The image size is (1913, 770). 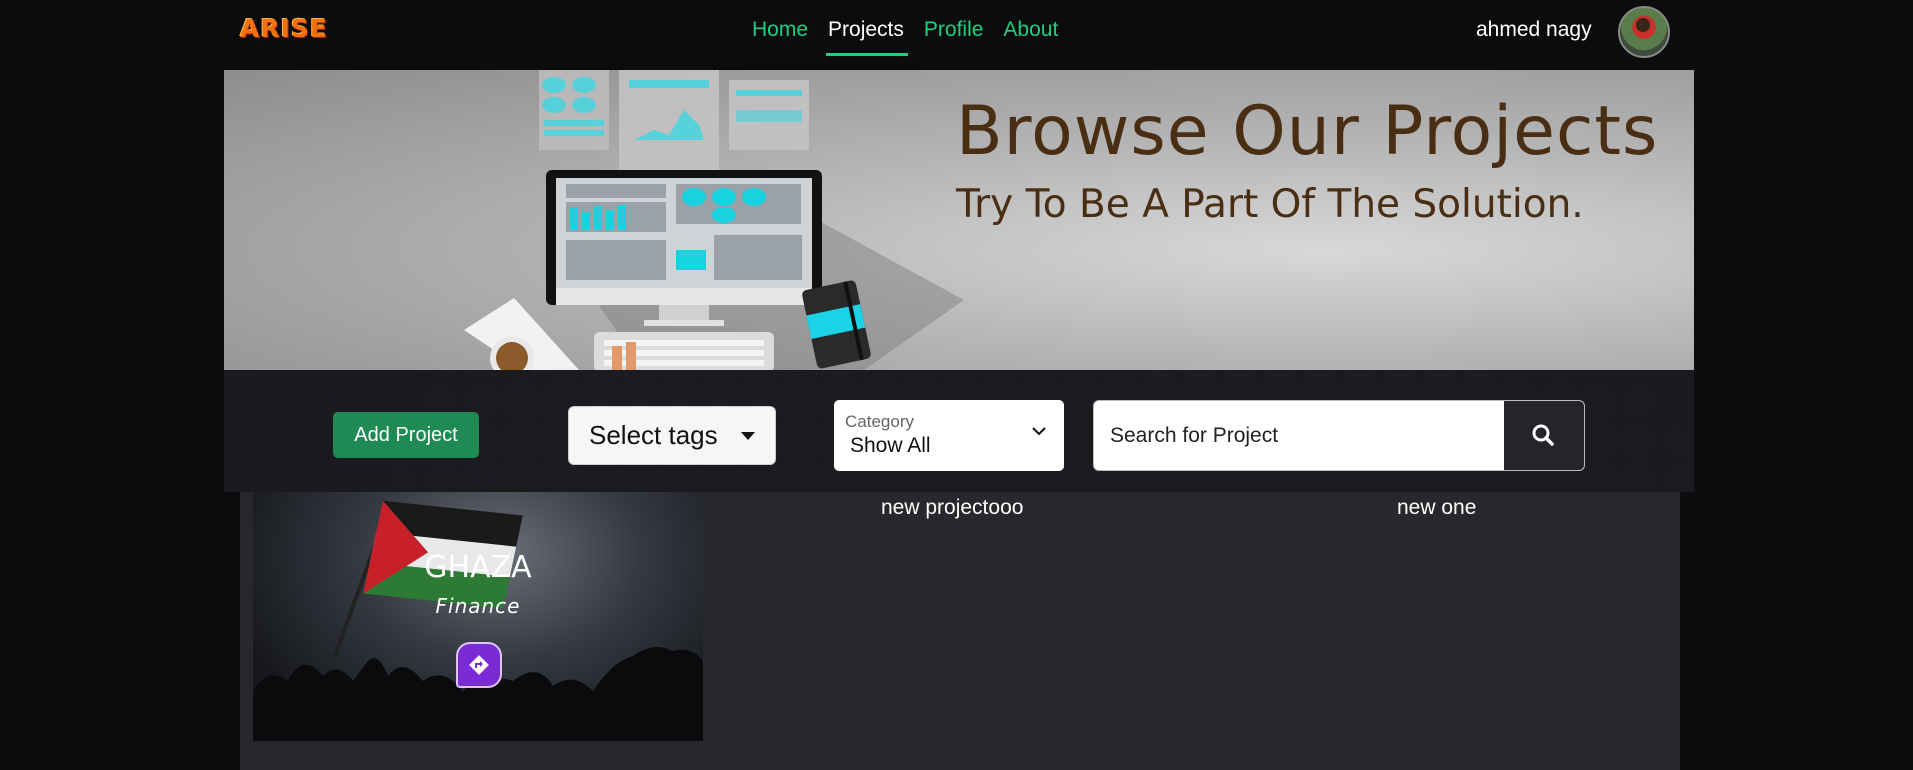 I want to click on category-value: Show All, so click(x=890, y=445).